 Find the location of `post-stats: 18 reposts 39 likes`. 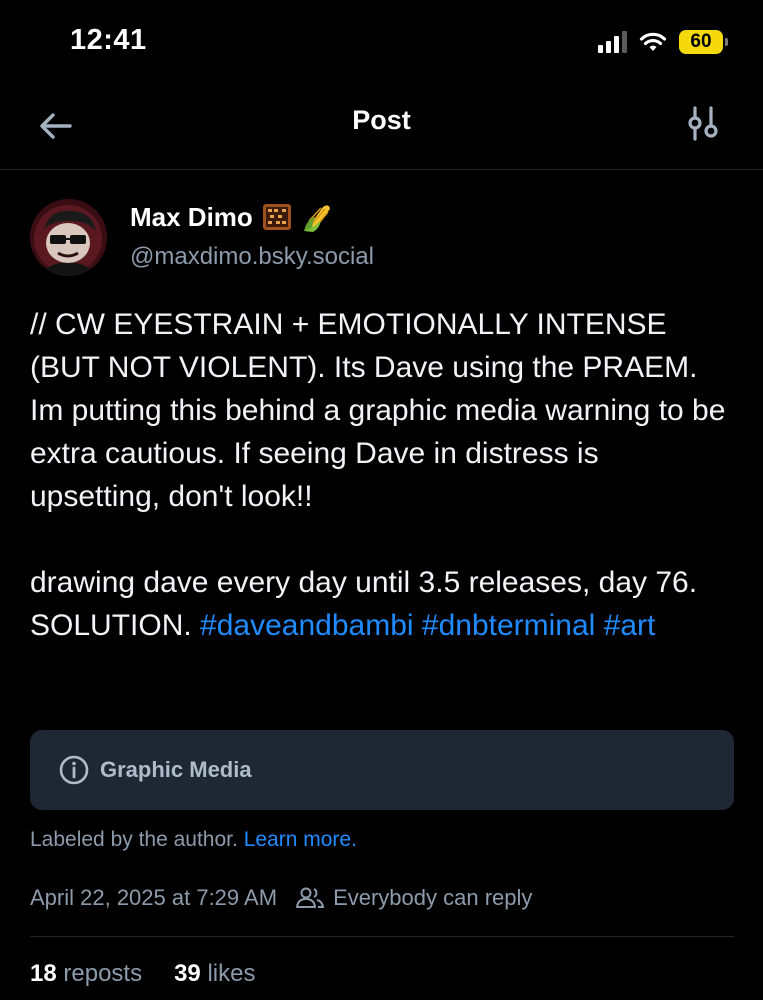

post-stats: 18 reposts 39 likes is located at coordinates (142, 974).